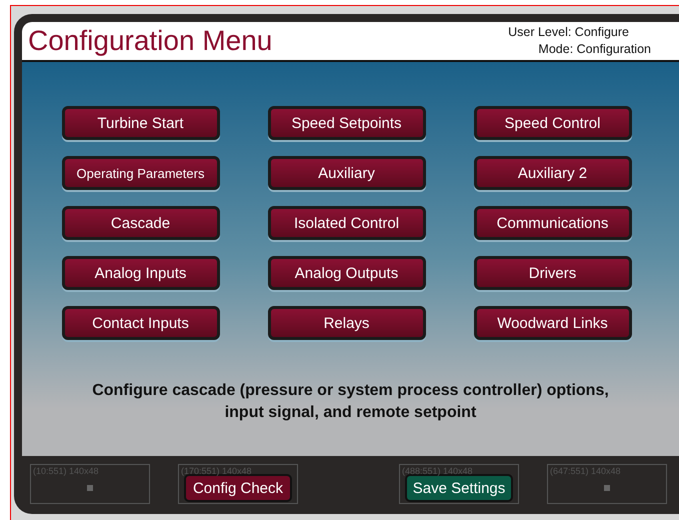 The width and height of the screenshot is (679, 520). What do you see at coordinates (350, 402) in the screenshot?
I see `description-text: Configure cascade (pressure or system process controller) options, input signal, and remote setpoint` at bounding box center [350, 402].